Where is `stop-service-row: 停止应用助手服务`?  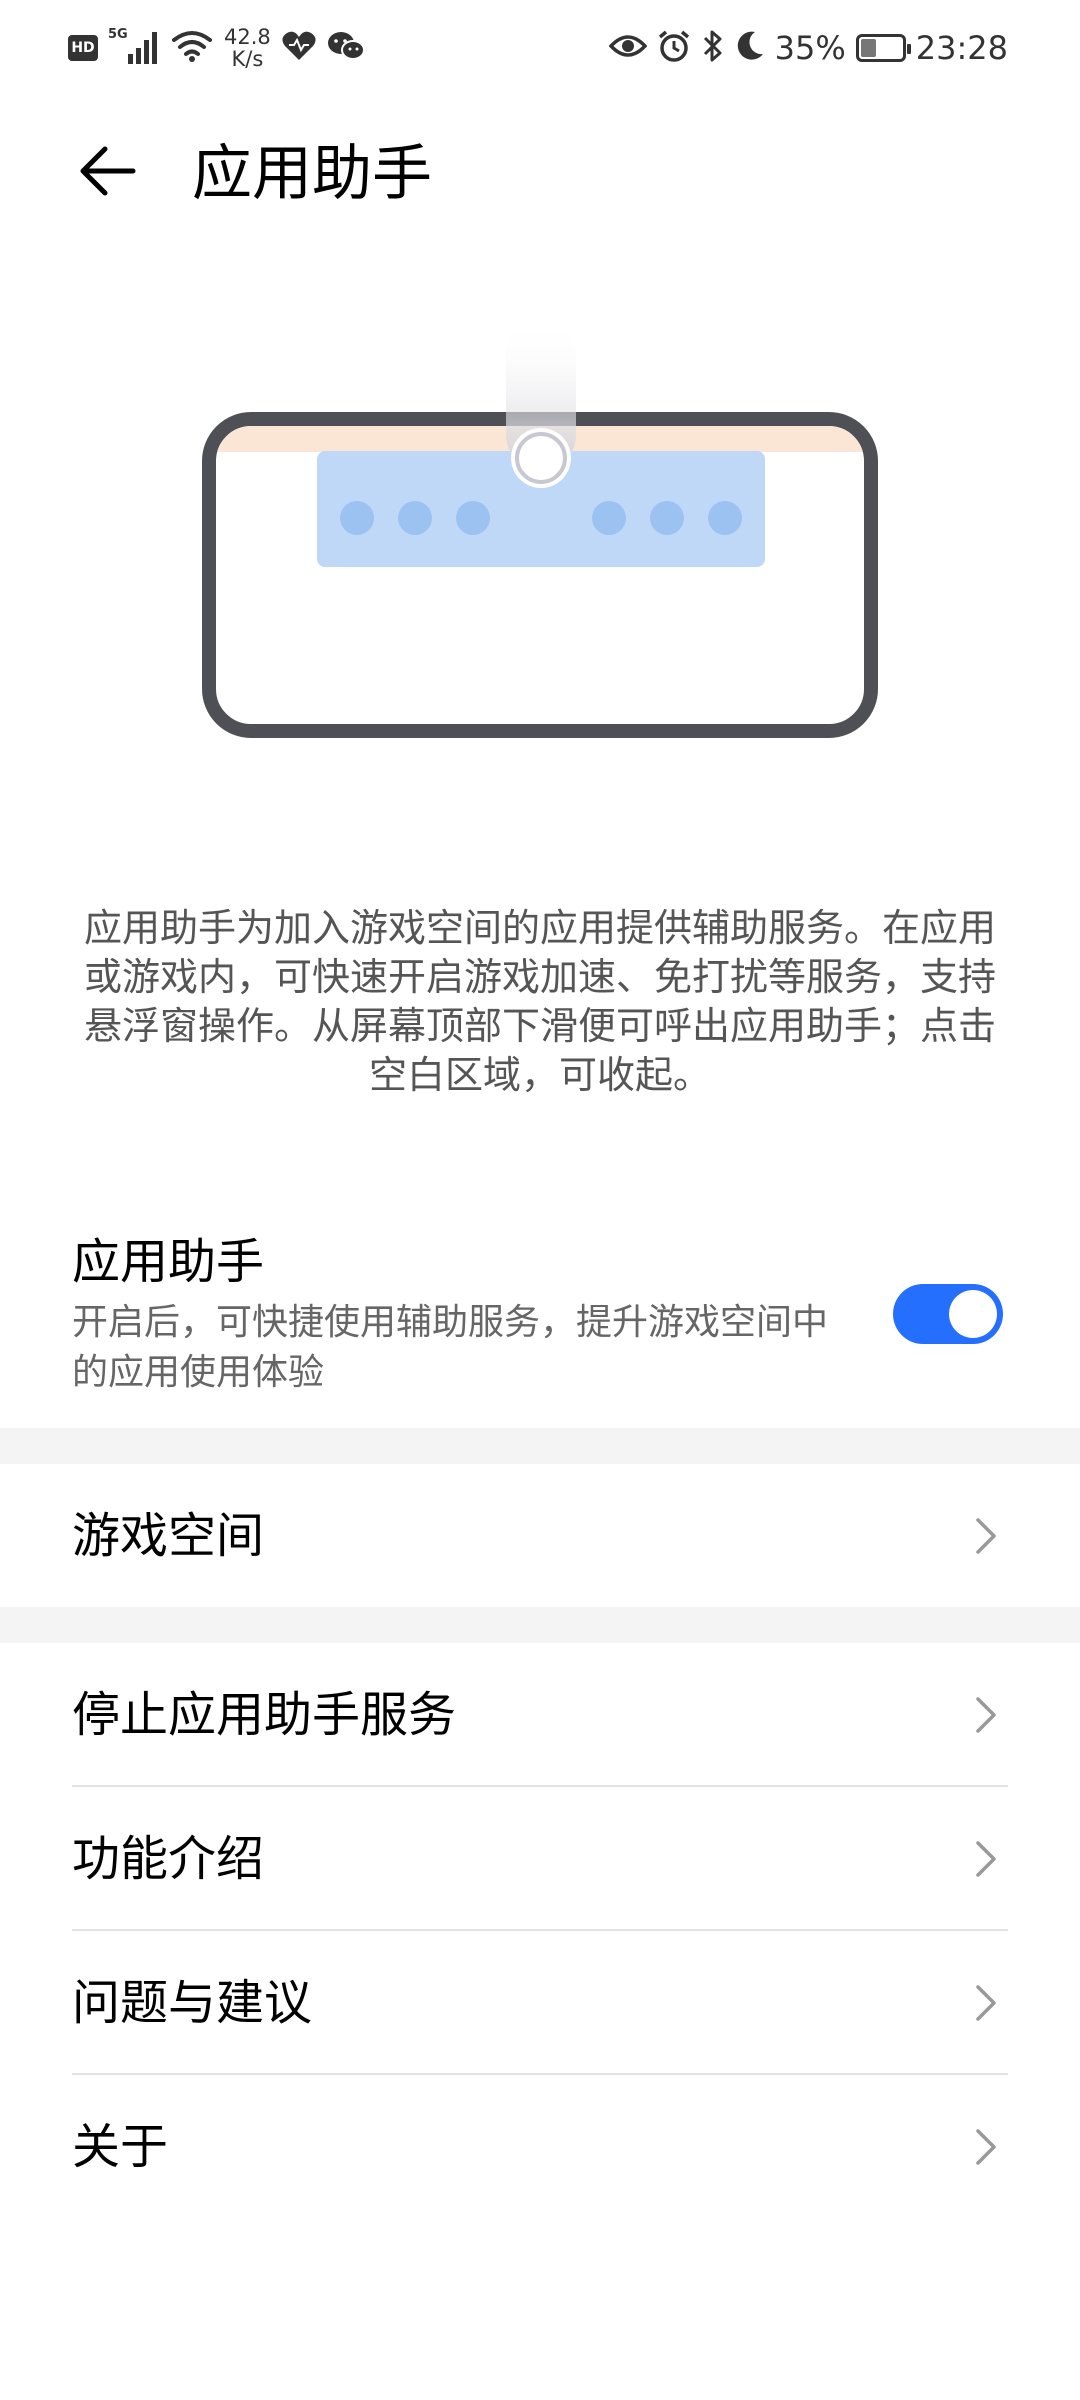 stop-service-row: 停止应用助手服务 is located at coordinates (540, 1715).